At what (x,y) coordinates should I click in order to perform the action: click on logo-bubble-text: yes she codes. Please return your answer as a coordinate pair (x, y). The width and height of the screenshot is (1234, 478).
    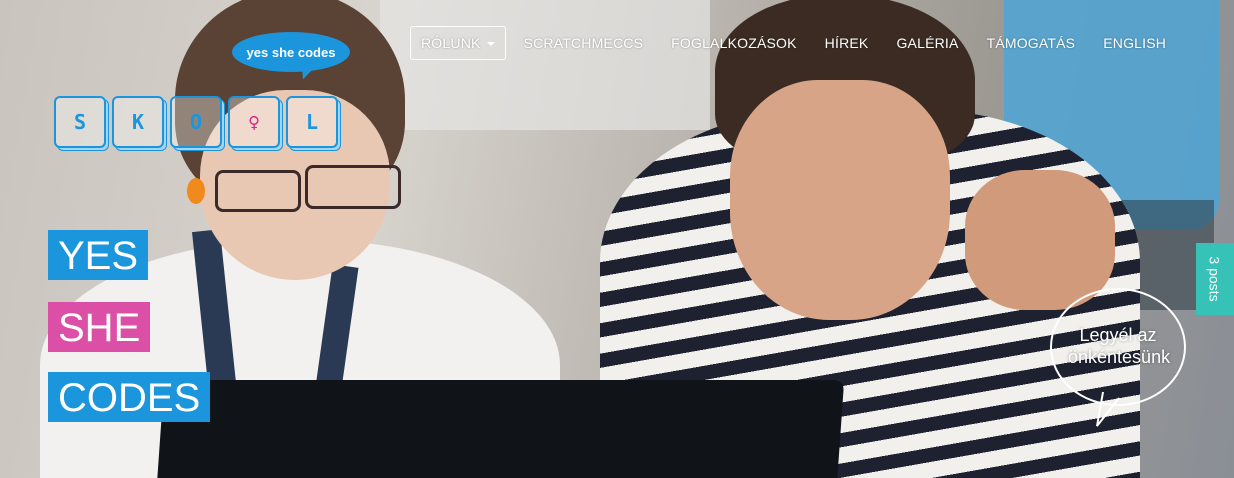
    Looking at the image, I should click on (291, 52).